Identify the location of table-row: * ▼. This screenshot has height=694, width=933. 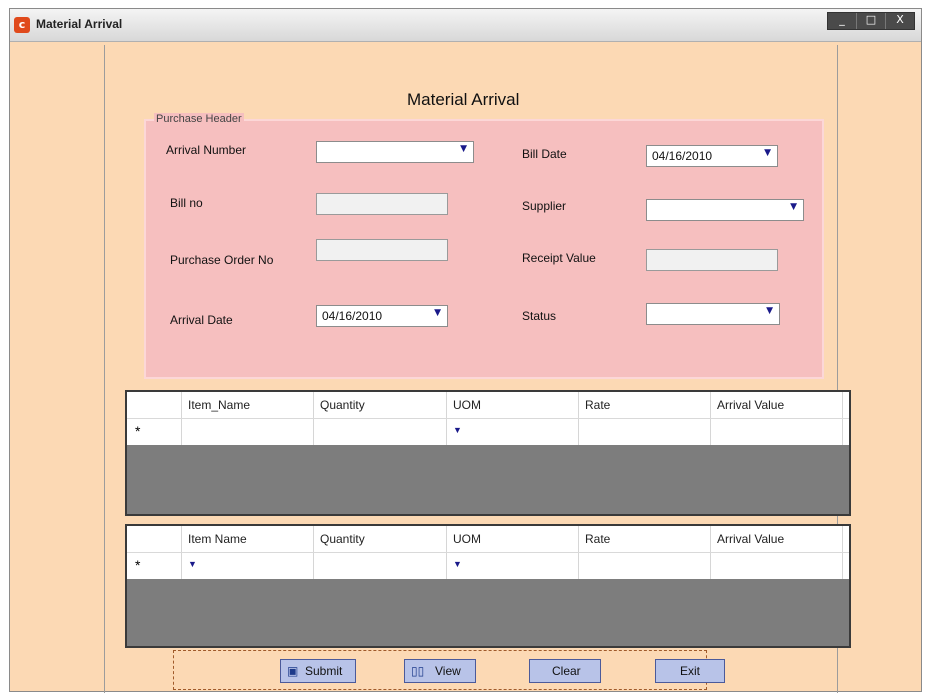
(488, 431).